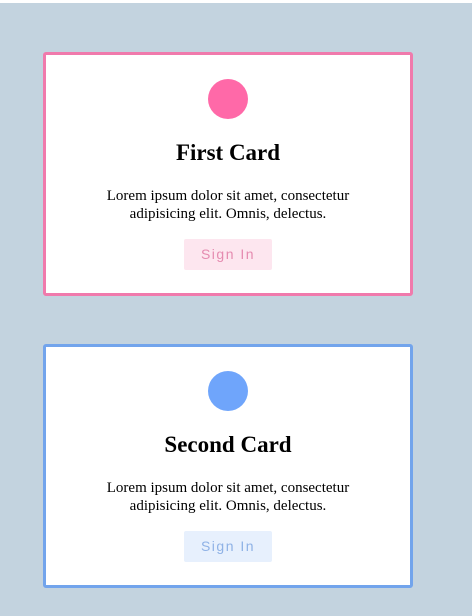 This screenshot has height=616, width=472. I want to click on card-title: First Card, so click(228, 152).